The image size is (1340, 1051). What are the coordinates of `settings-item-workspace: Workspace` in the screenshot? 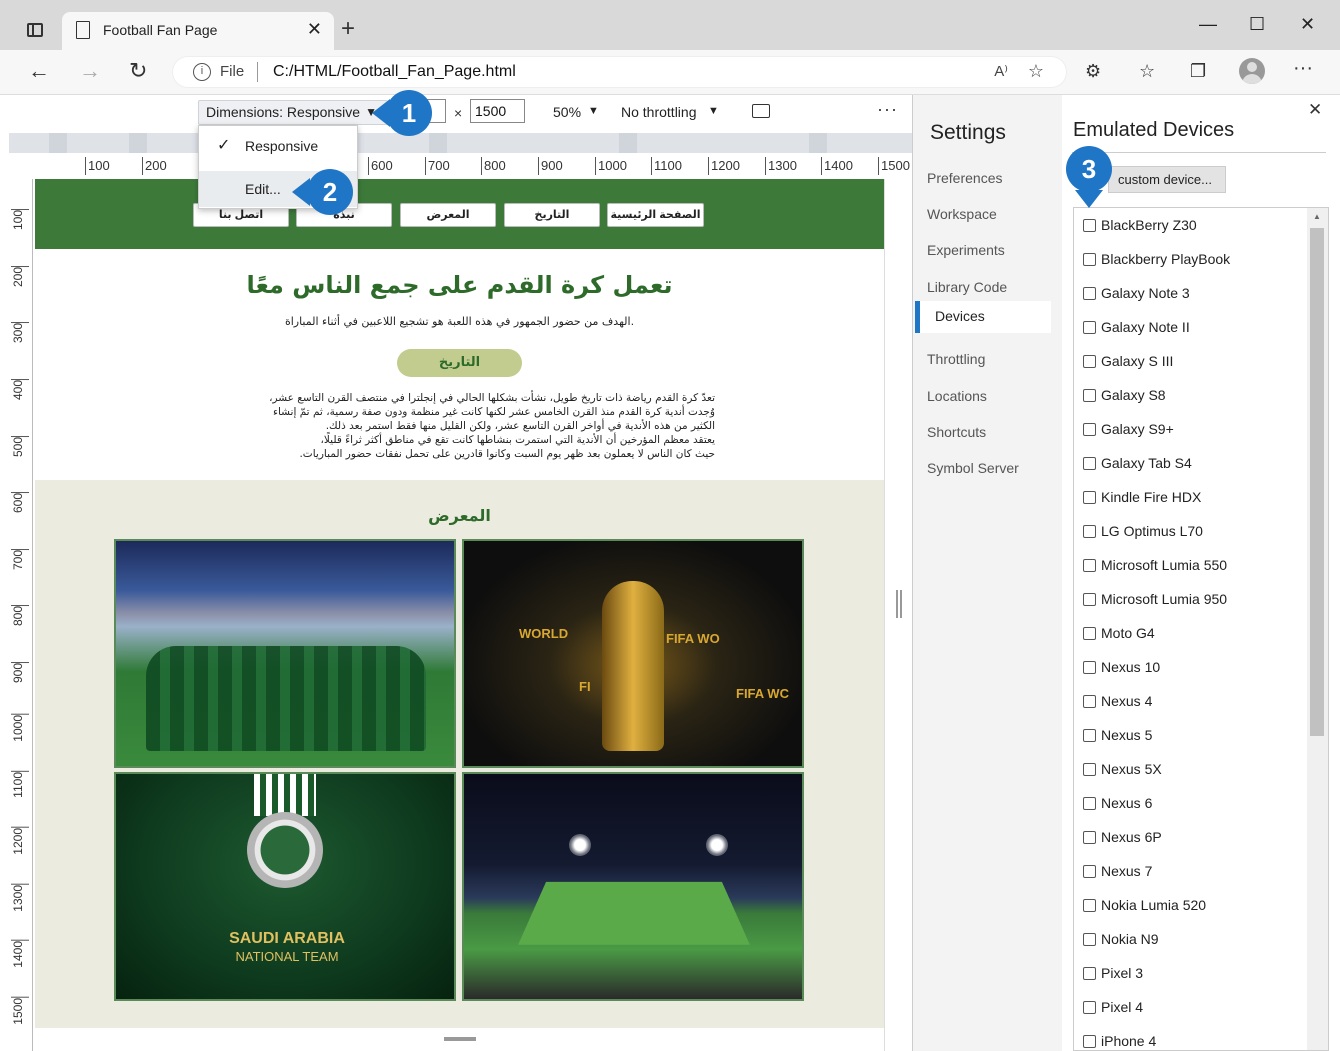 It's located at (989, 215).